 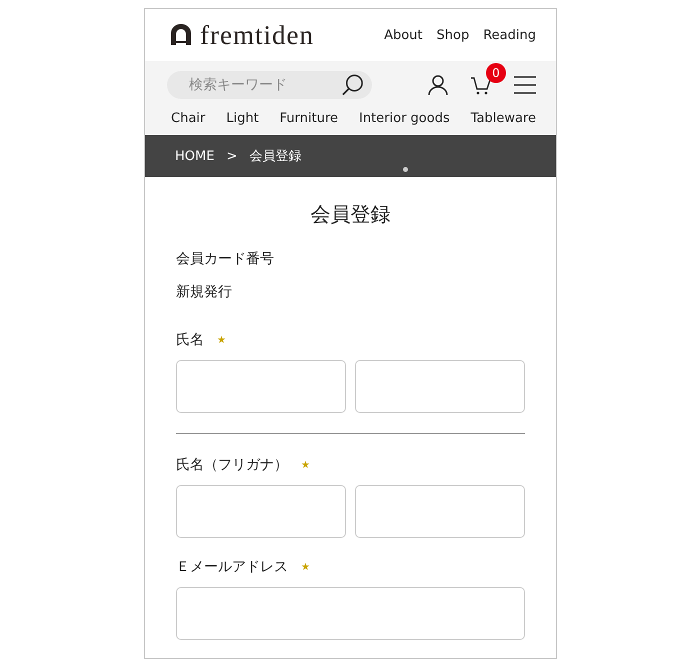 I want to click on category-link: Furniture, so click(x=309, y=118).